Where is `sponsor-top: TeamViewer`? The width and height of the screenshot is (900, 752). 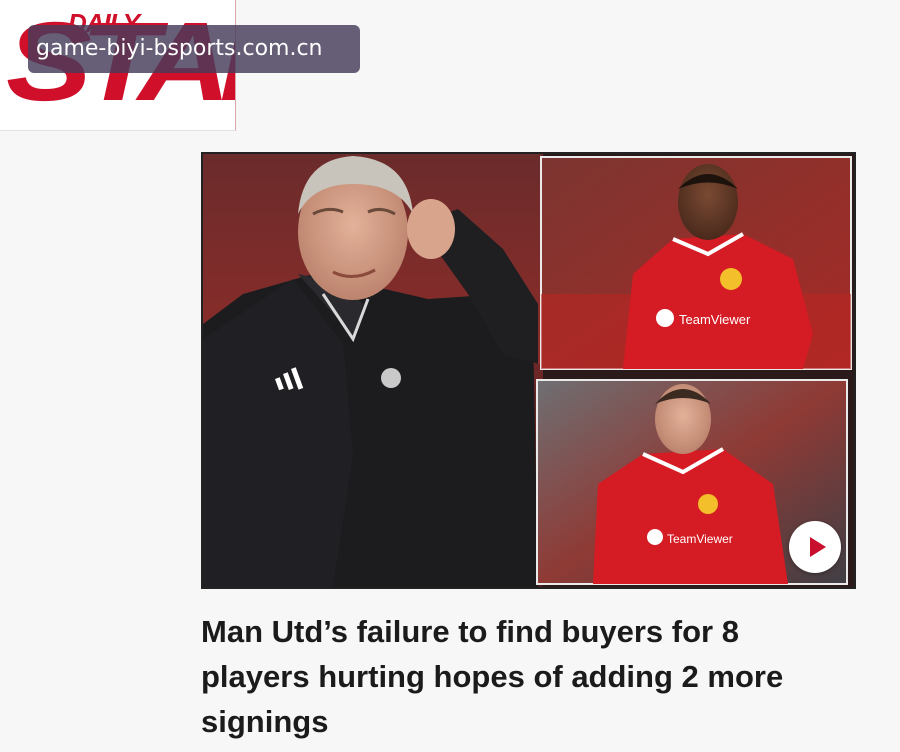 sponsor-top: TeamViewer is located at coordinates (715, 319).